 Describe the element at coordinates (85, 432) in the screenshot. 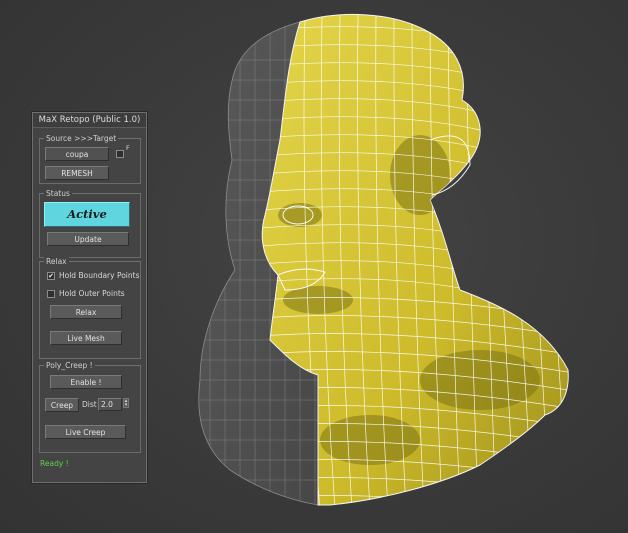

I see `live-creep-button: Live Creep` at that location.